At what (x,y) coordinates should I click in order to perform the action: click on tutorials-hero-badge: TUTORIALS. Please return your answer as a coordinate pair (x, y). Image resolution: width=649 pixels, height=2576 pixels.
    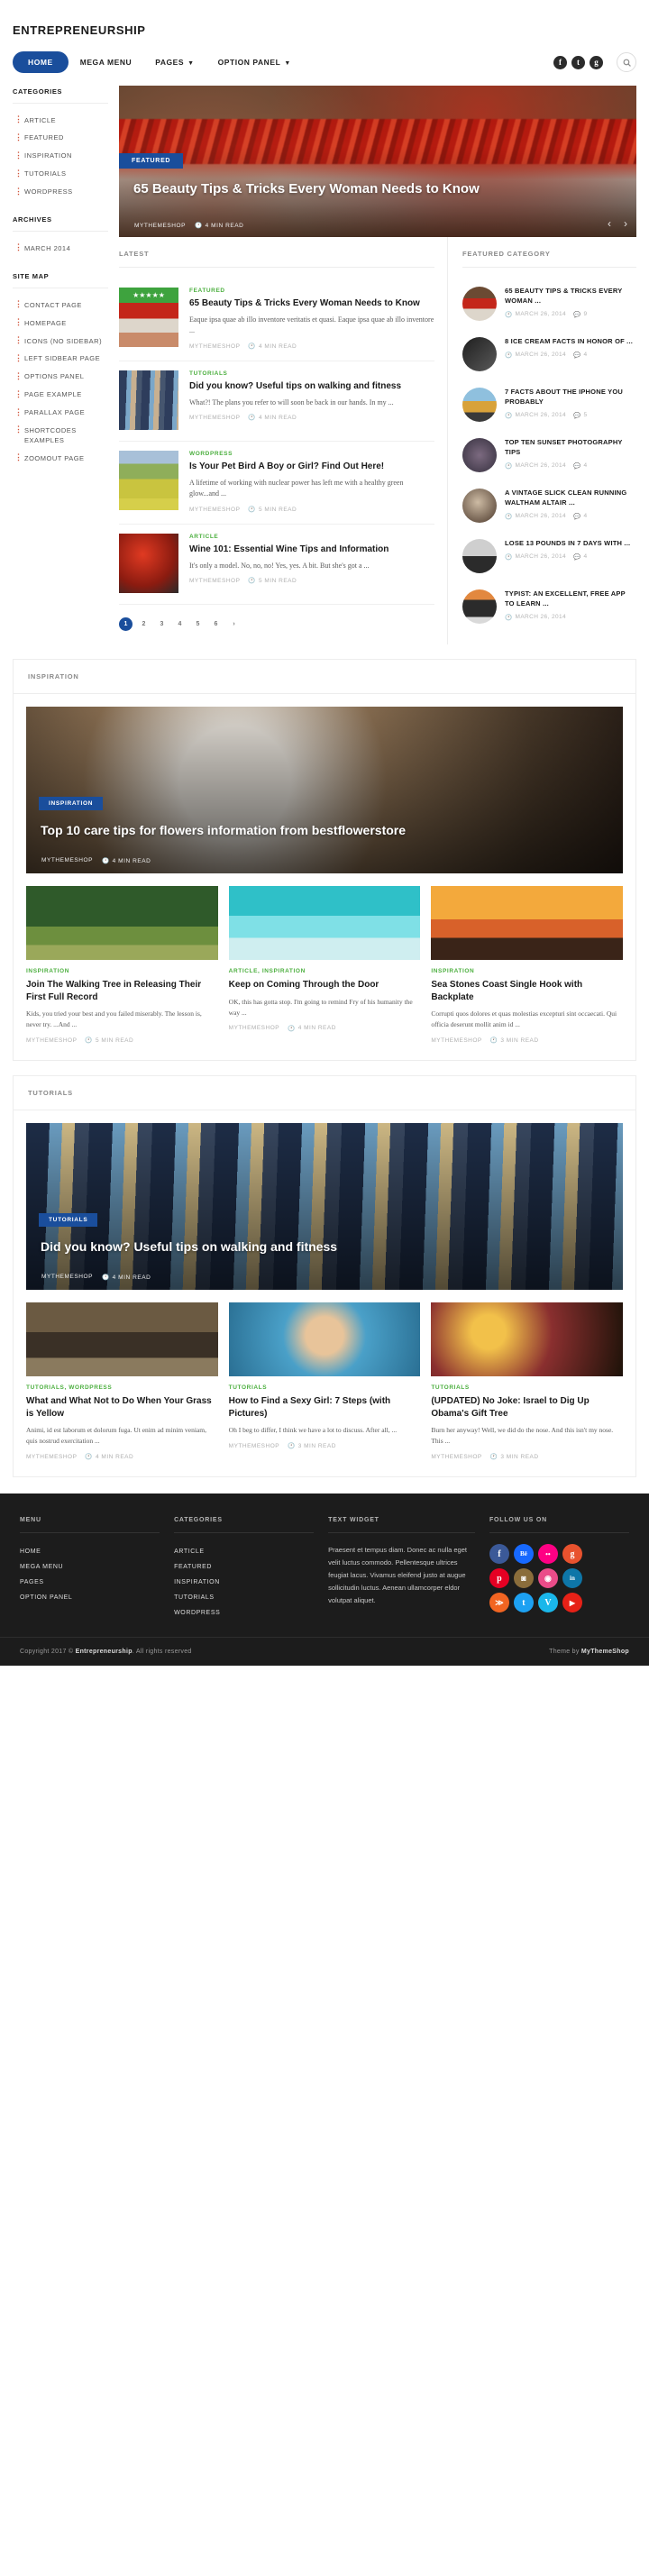
    Looking at the image, I should click on (68, 1220).